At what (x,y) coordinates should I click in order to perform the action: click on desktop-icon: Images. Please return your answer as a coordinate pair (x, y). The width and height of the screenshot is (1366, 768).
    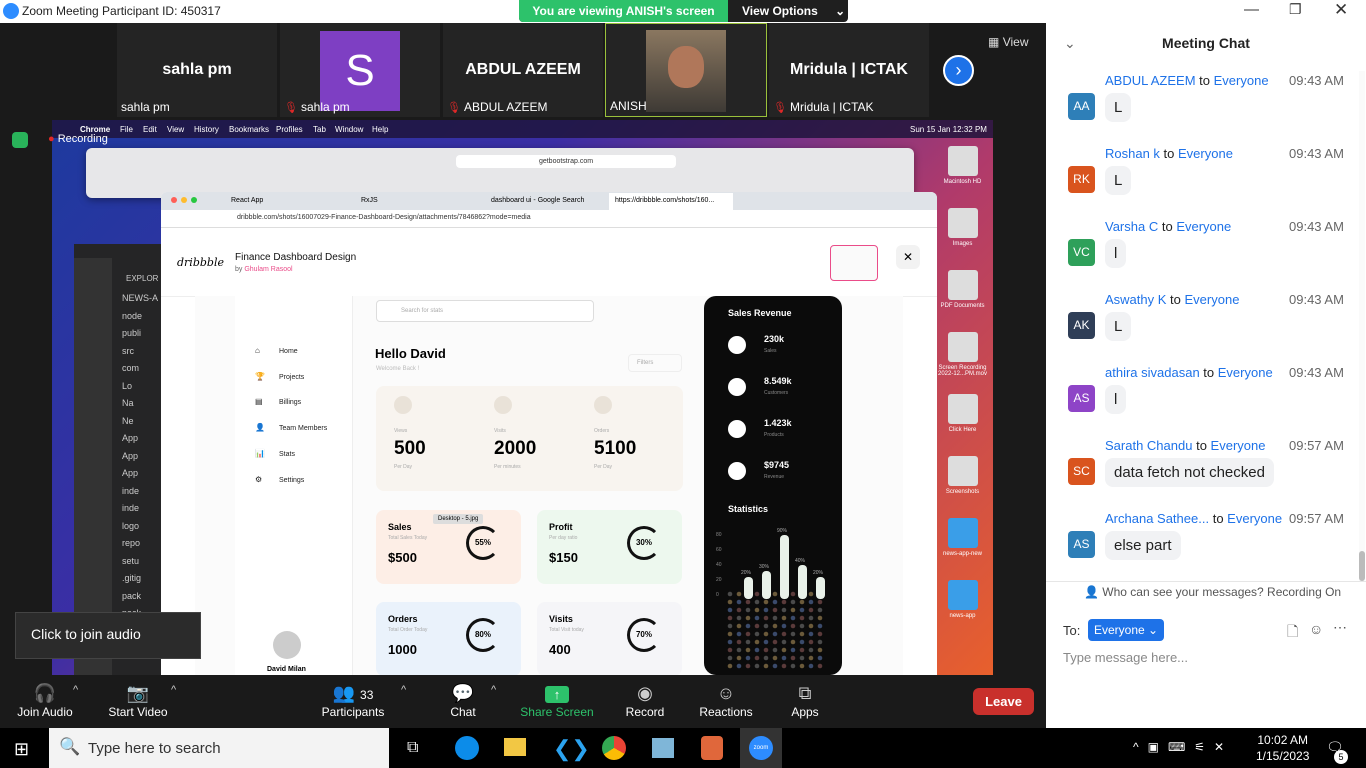
    Looking at the image, I should click on (962, 227).